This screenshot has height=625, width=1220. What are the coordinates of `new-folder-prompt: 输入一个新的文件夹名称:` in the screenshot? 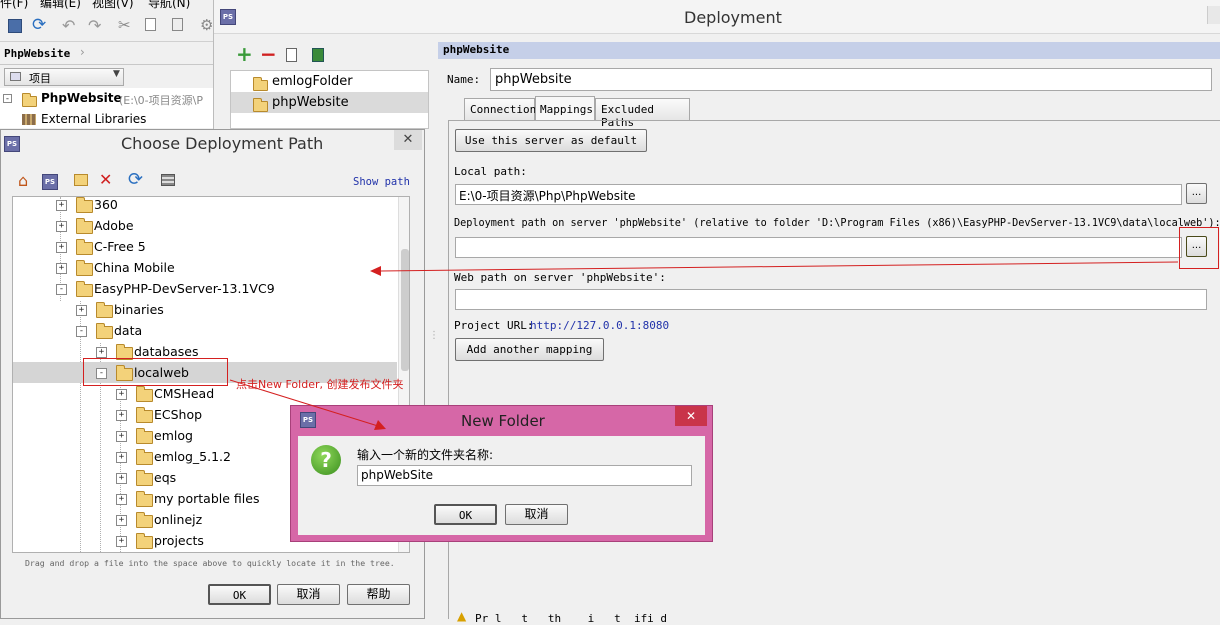 It's located at (425, 455).